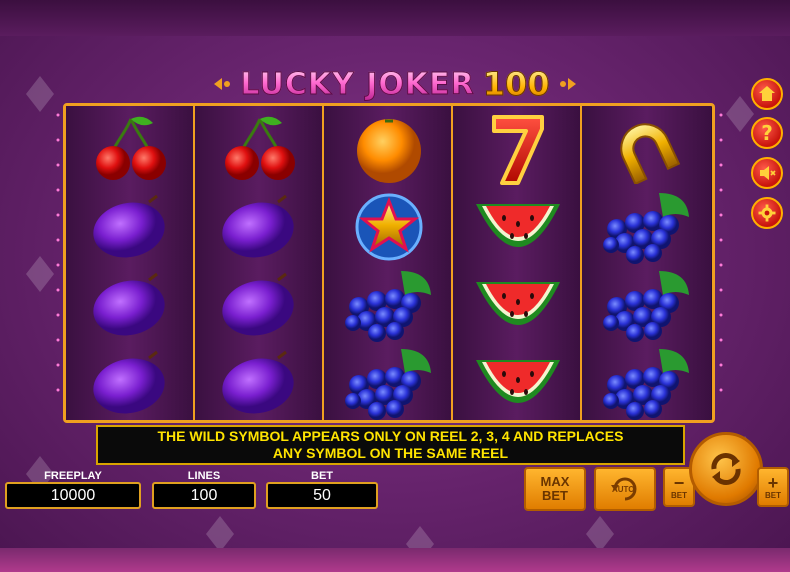 This screenshot has height=572, width=790. Describe the element at coordinates (204, 495) in the screenshot. I see `lines-value: 100` at that location.